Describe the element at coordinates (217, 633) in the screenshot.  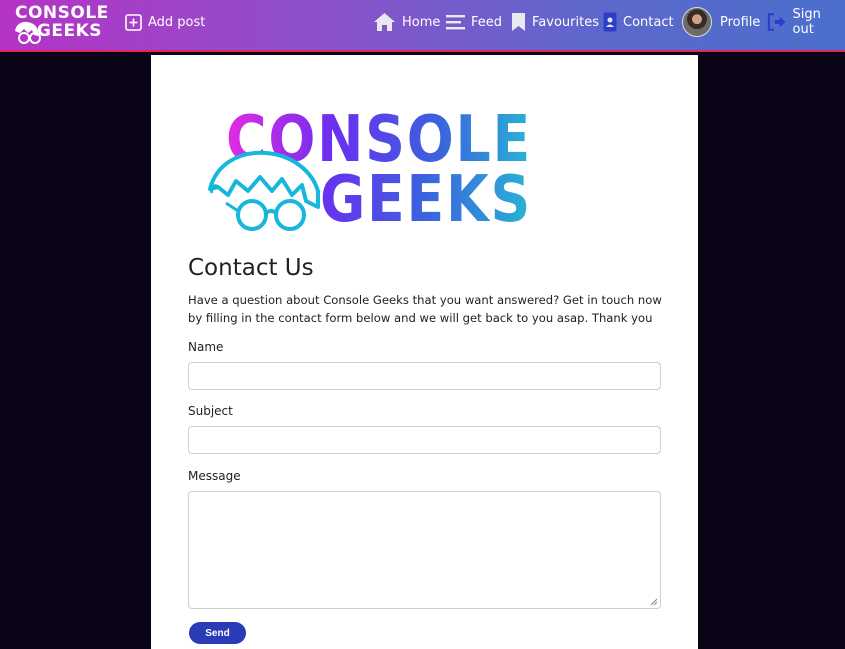
I see `send-button: Send` at that location.